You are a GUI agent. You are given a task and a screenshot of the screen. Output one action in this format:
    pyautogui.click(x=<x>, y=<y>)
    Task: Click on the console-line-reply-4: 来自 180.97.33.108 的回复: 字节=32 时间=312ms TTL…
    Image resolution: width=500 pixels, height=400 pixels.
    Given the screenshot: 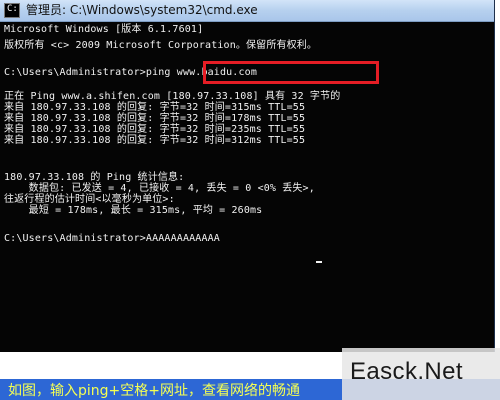 What is the action you would take?
    pyautogui.click(x=155, y=140)
    